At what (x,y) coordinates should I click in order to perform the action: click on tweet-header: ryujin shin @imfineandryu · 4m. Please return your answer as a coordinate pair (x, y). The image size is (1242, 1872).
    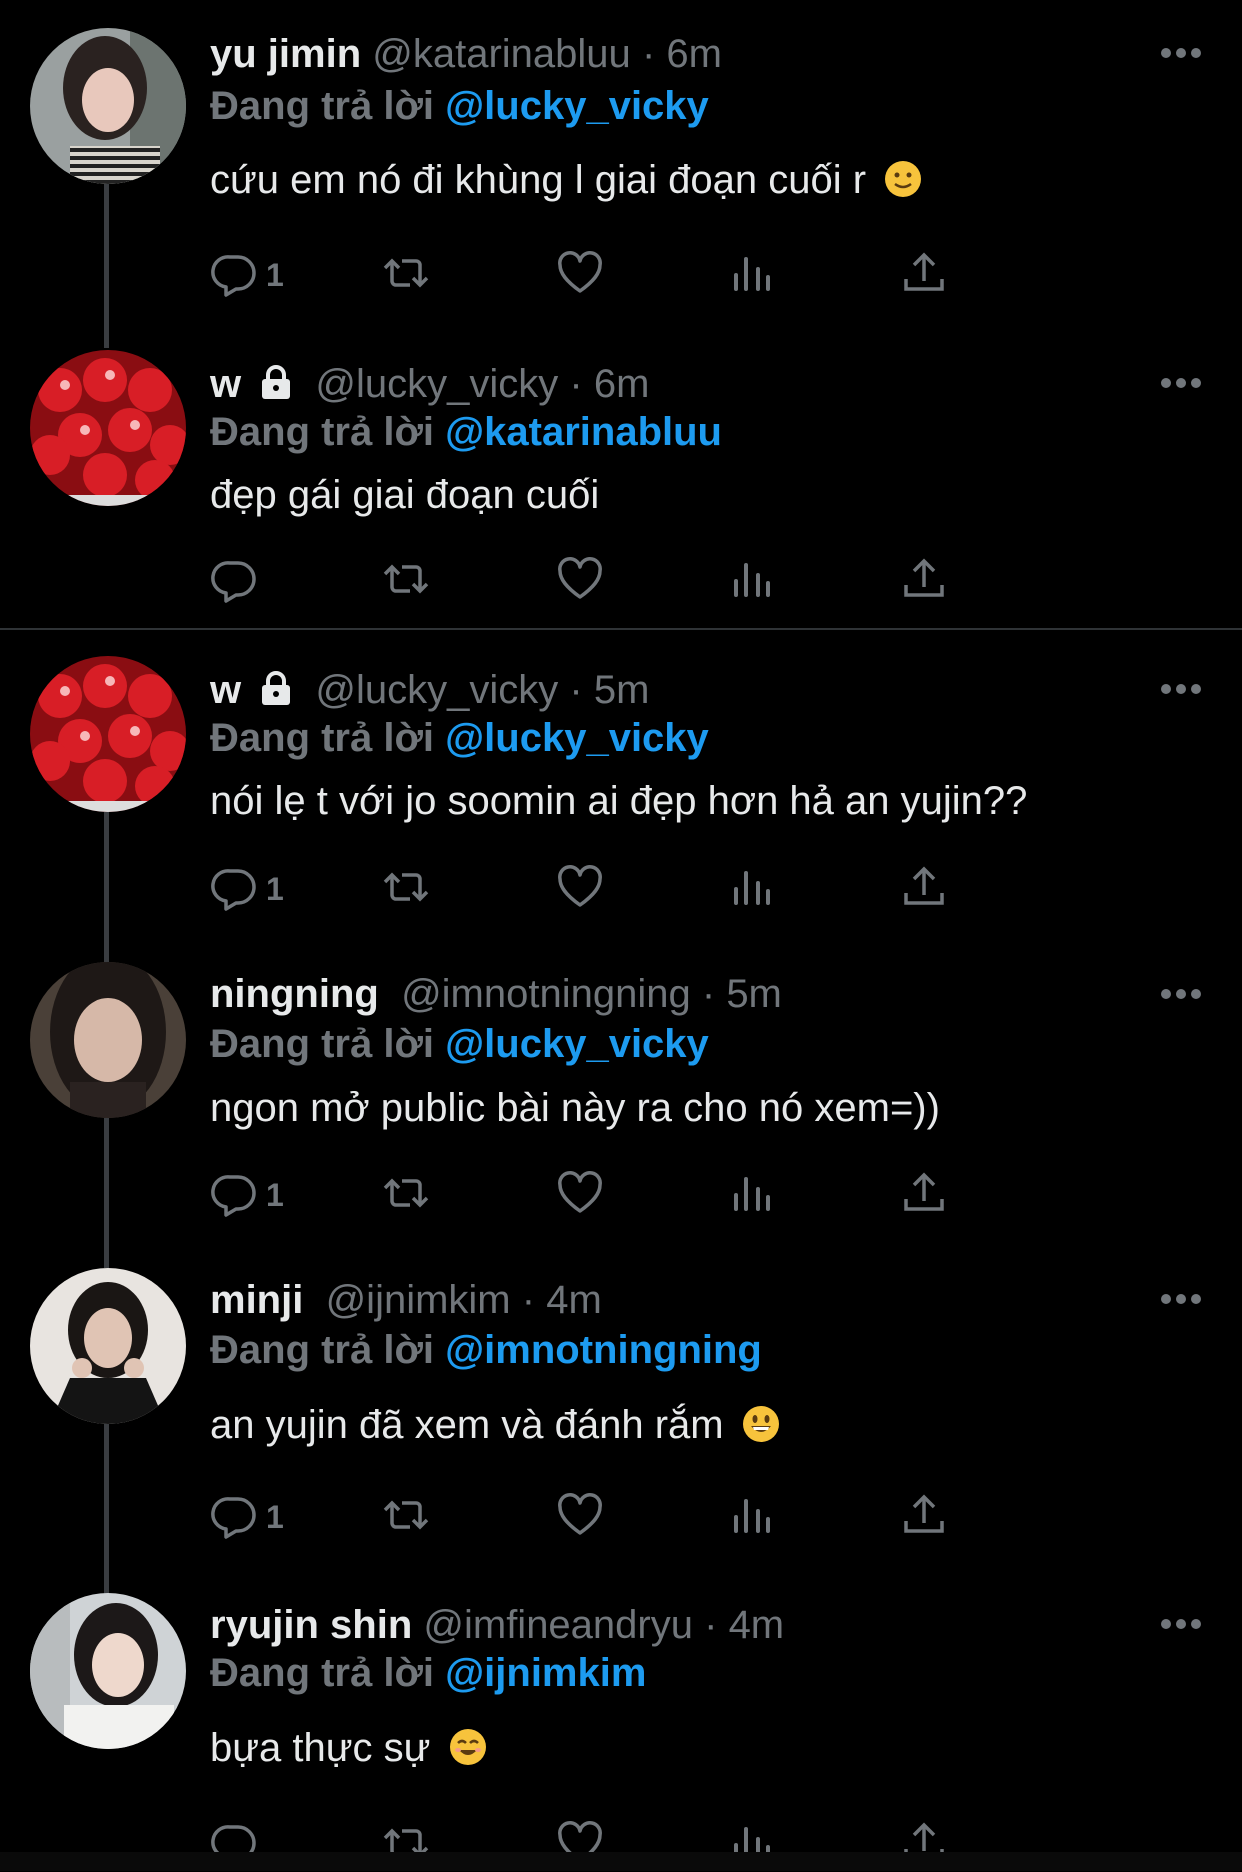
    Looking at the image, I should click on (497, 1625).